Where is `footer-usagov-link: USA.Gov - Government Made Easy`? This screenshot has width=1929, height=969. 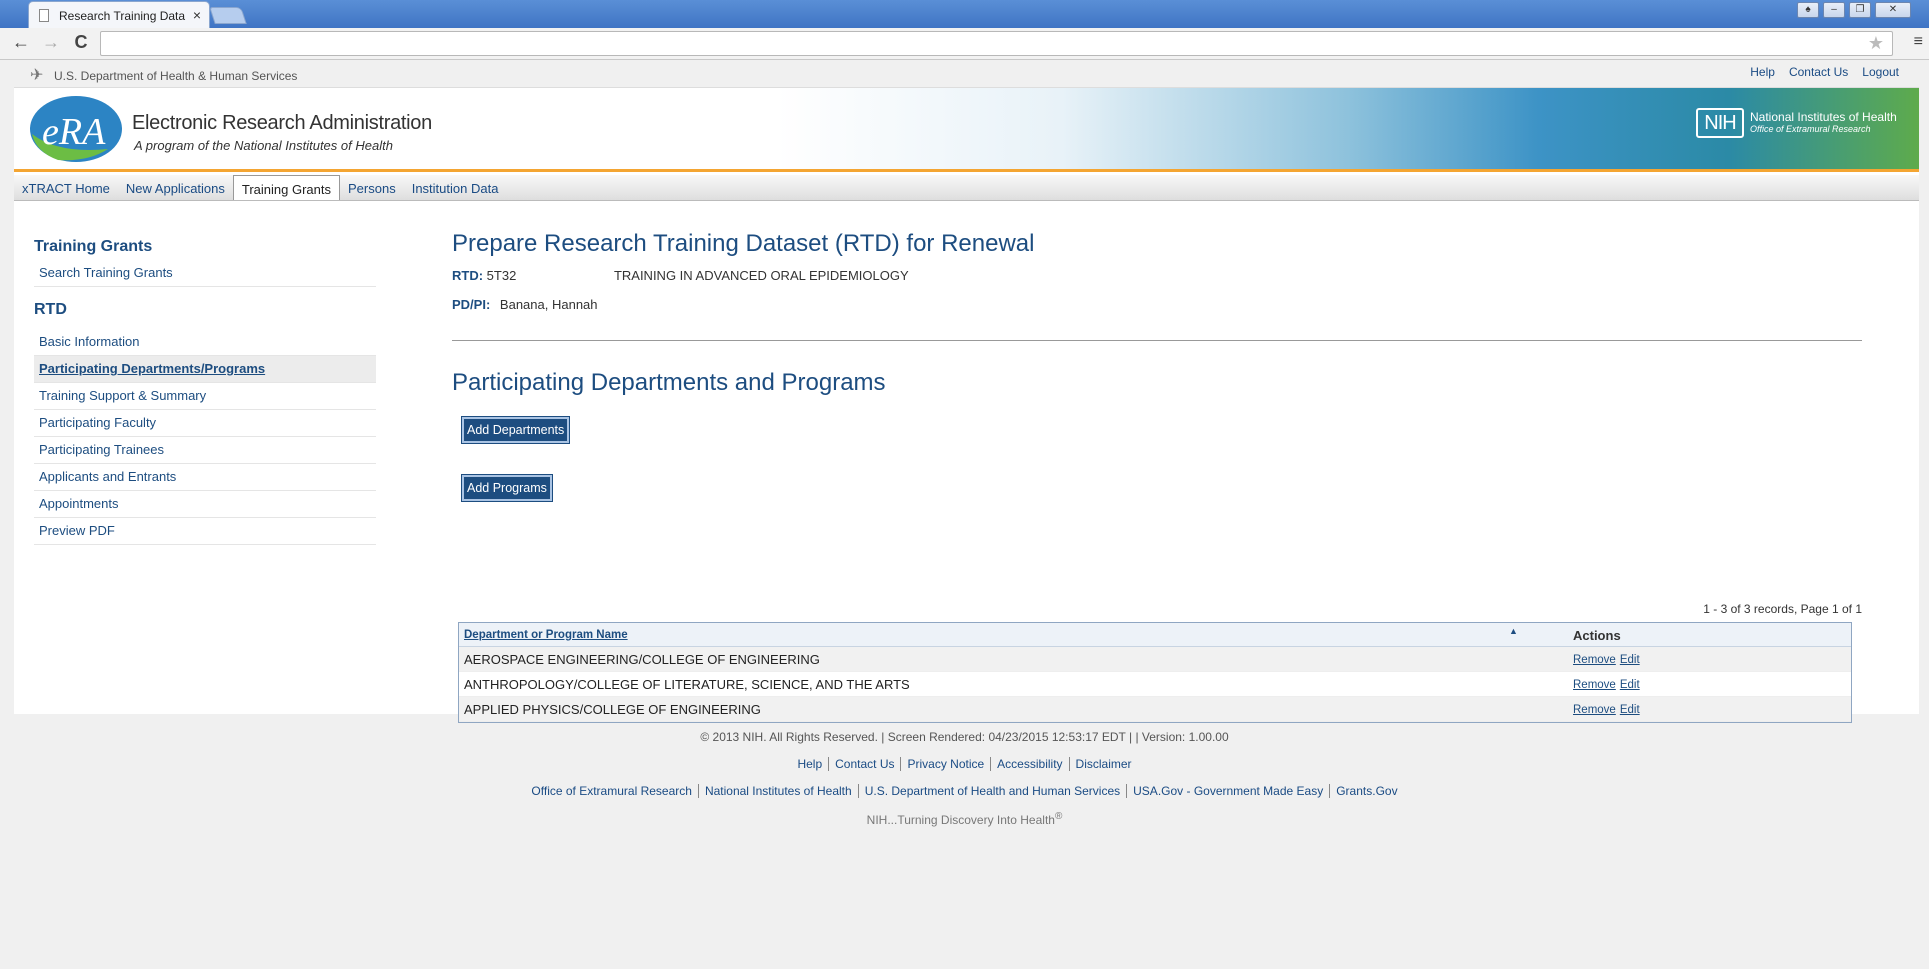
footer-usagov-link: USA.Gov - Government Made Easy is located at coordinates (1229, 791).